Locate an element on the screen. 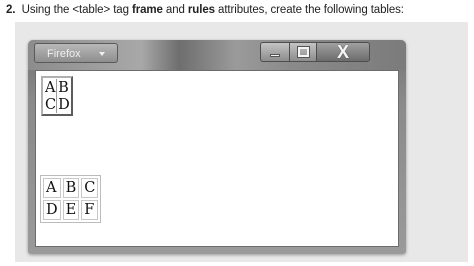  title-bar: Firefox X is located at coordinates (217, 55).